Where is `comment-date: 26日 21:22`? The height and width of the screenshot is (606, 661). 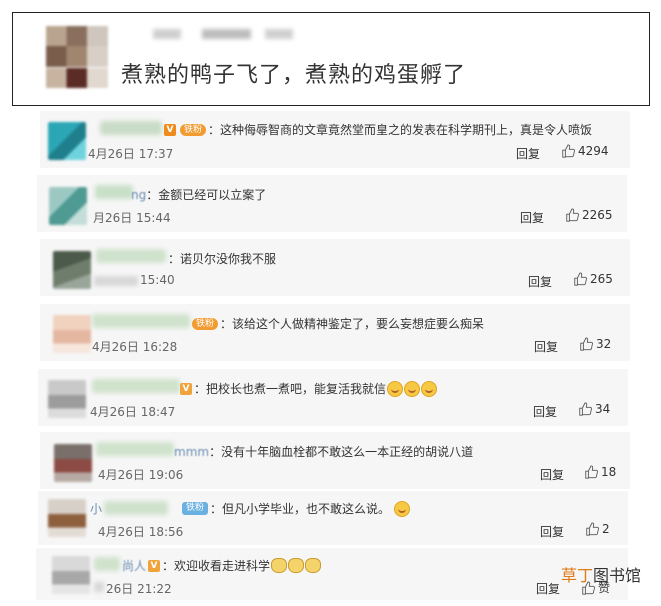
comment-date: 26日 21:22 is located at coordinates (139, 589).